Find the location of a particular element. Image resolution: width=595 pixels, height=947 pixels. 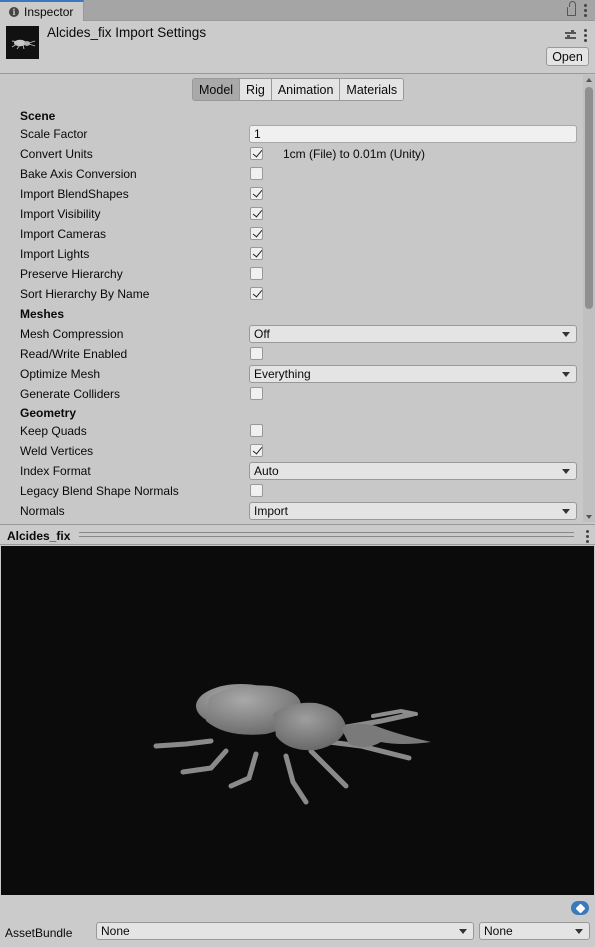

tabbar-controls is located at coordinates (577, 9).